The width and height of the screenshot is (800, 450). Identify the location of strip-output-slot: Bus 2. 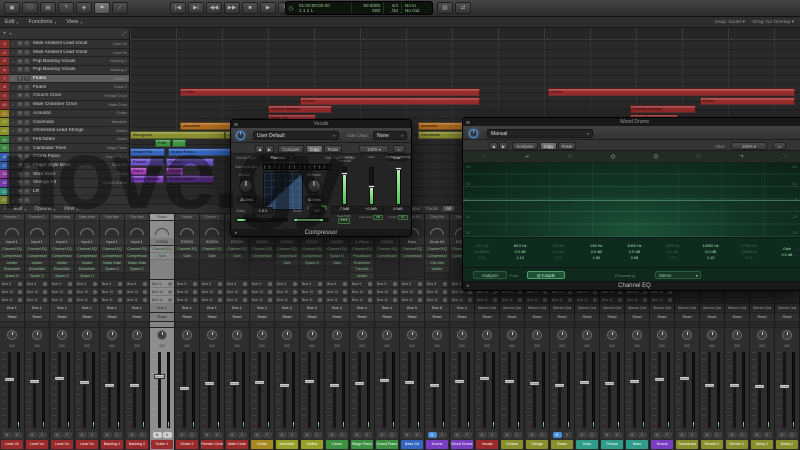
(287, 308).